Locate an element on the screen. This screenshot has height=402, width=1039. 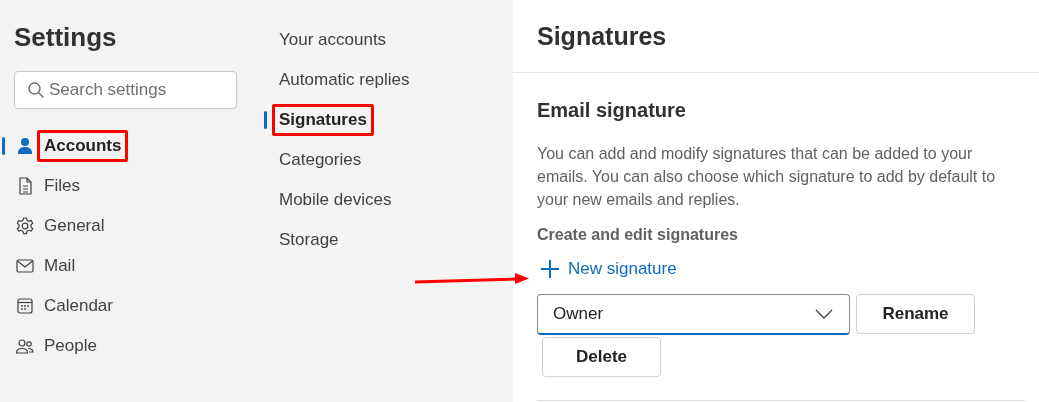
search-field: Search settings is located at coordinates (125, 90).